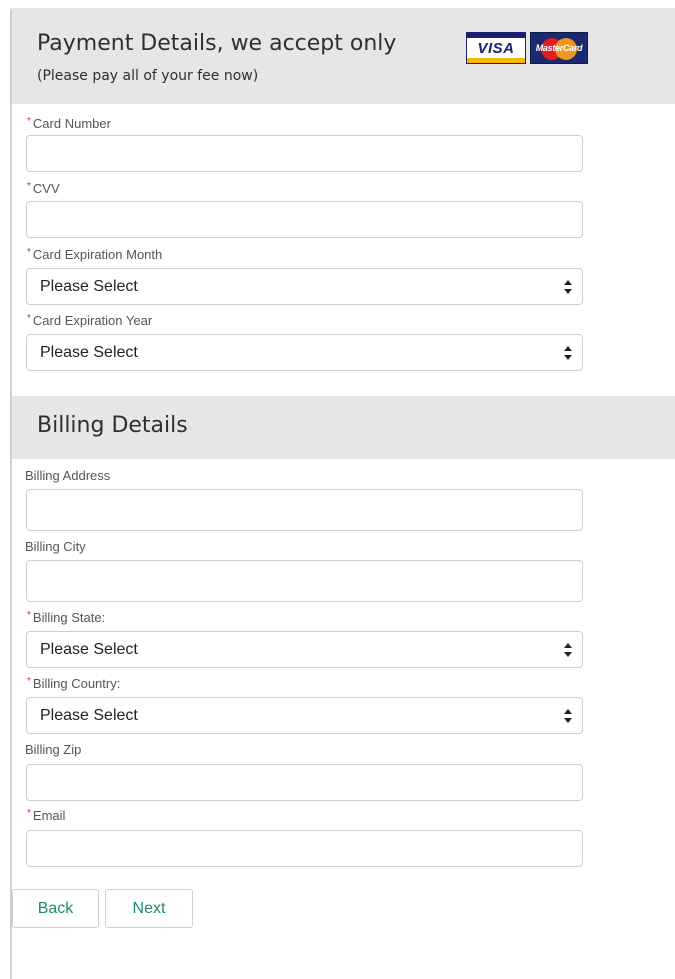  I want to click on billing-state-label: * Billing State:, so click(66, 617).